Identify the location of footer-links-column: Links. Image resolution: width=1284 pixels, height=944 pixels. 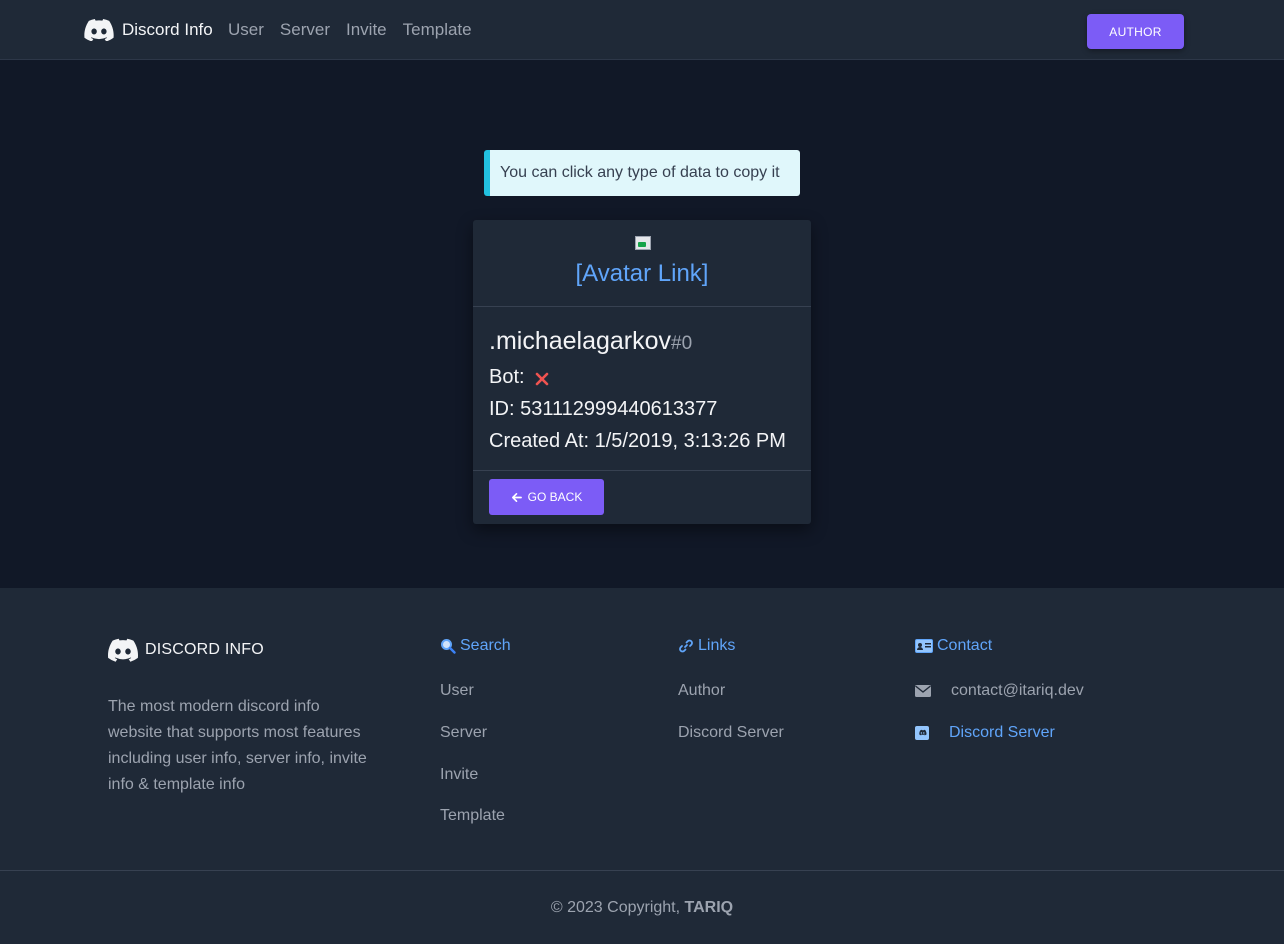
(706, 646).